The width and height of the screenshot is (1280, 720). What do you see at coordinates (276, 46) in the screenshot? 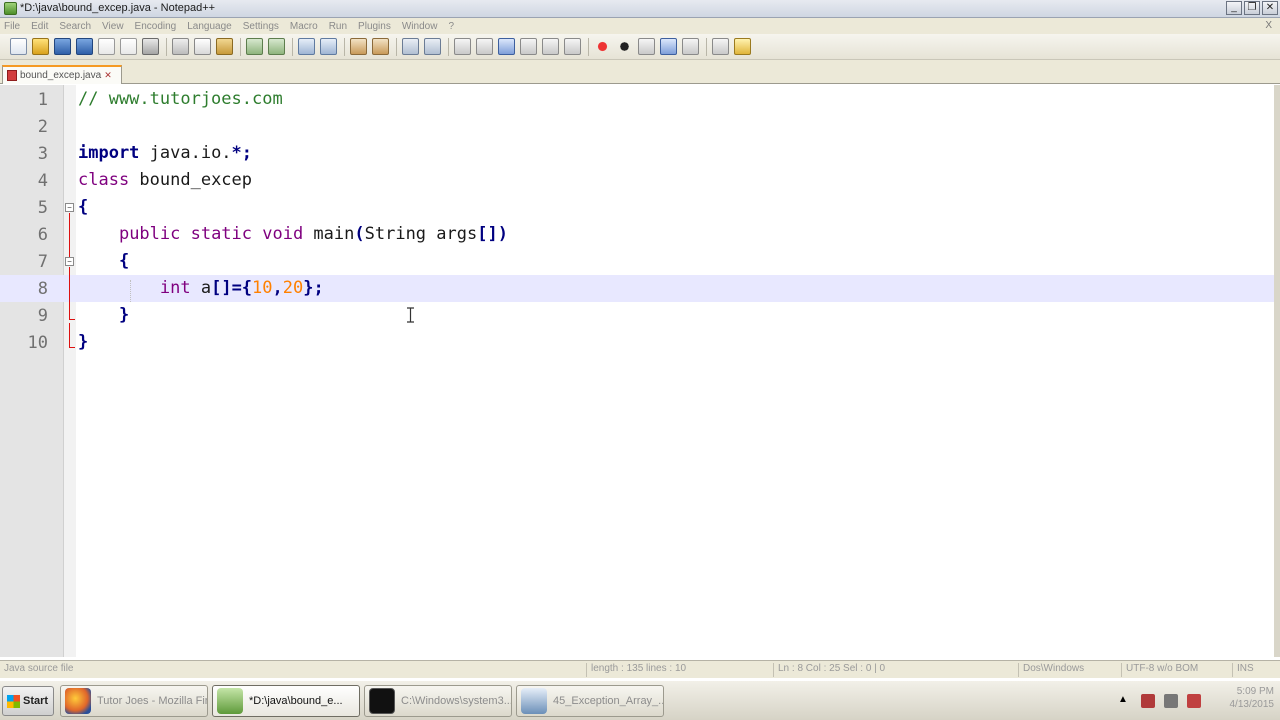
I see `redo-icon` at bounding box center [276, 46].